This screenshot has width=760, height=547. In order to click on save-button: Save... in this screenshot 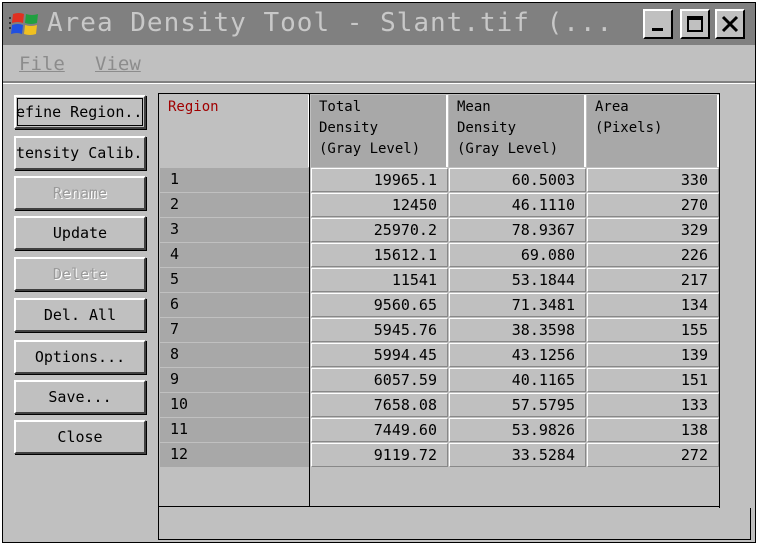, I will do `click(80, 397)`.